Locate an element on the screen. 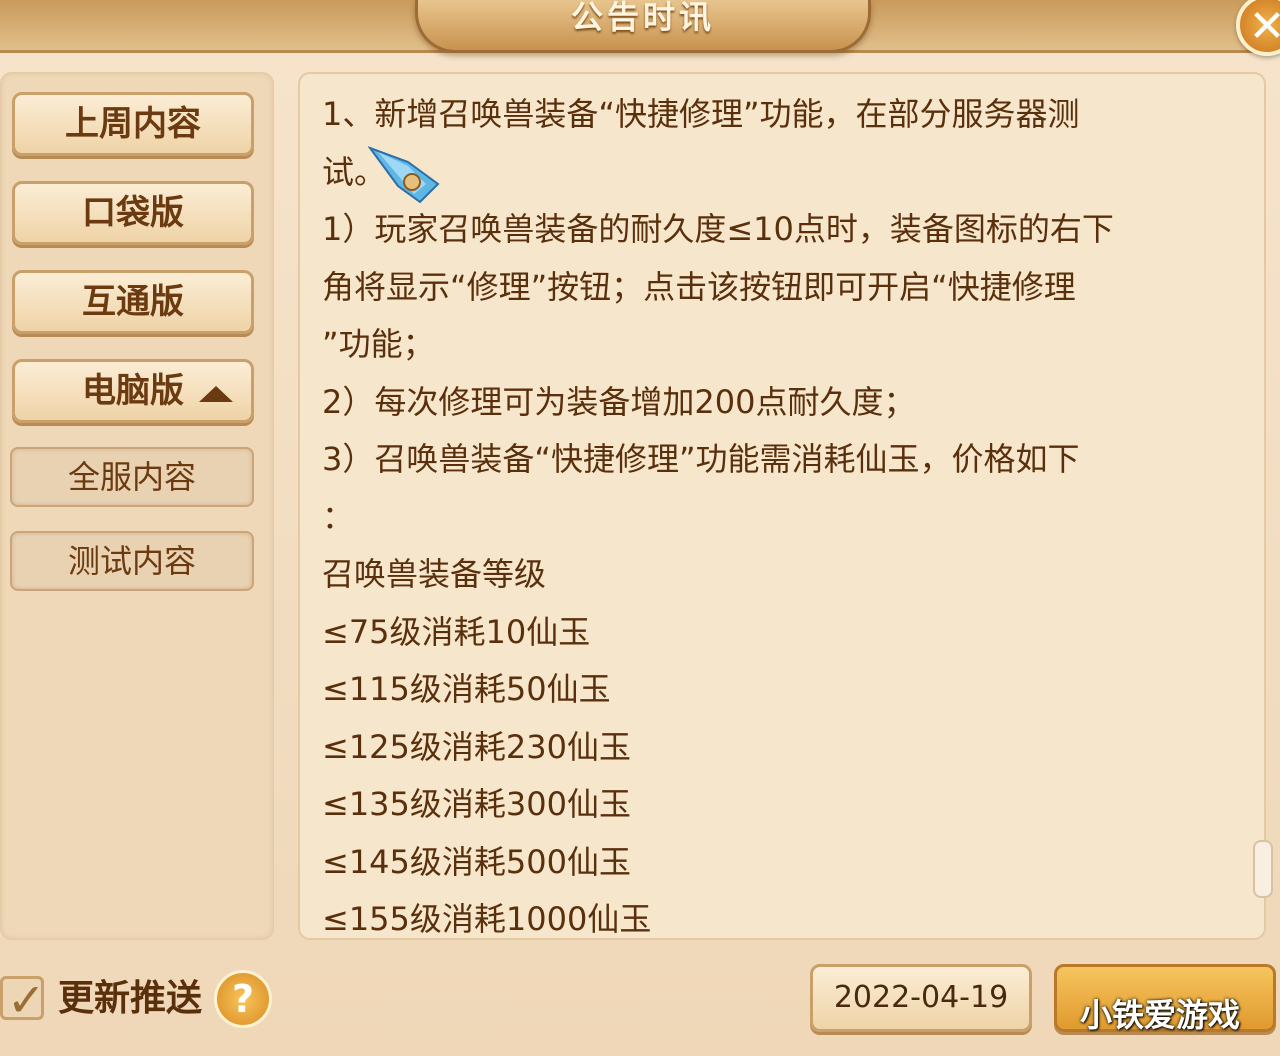 Image resolution: width=1280 pixels, height=1056 pixels. sidebar-item-crossplay: 互通版 is located at coordinates (133, 302).